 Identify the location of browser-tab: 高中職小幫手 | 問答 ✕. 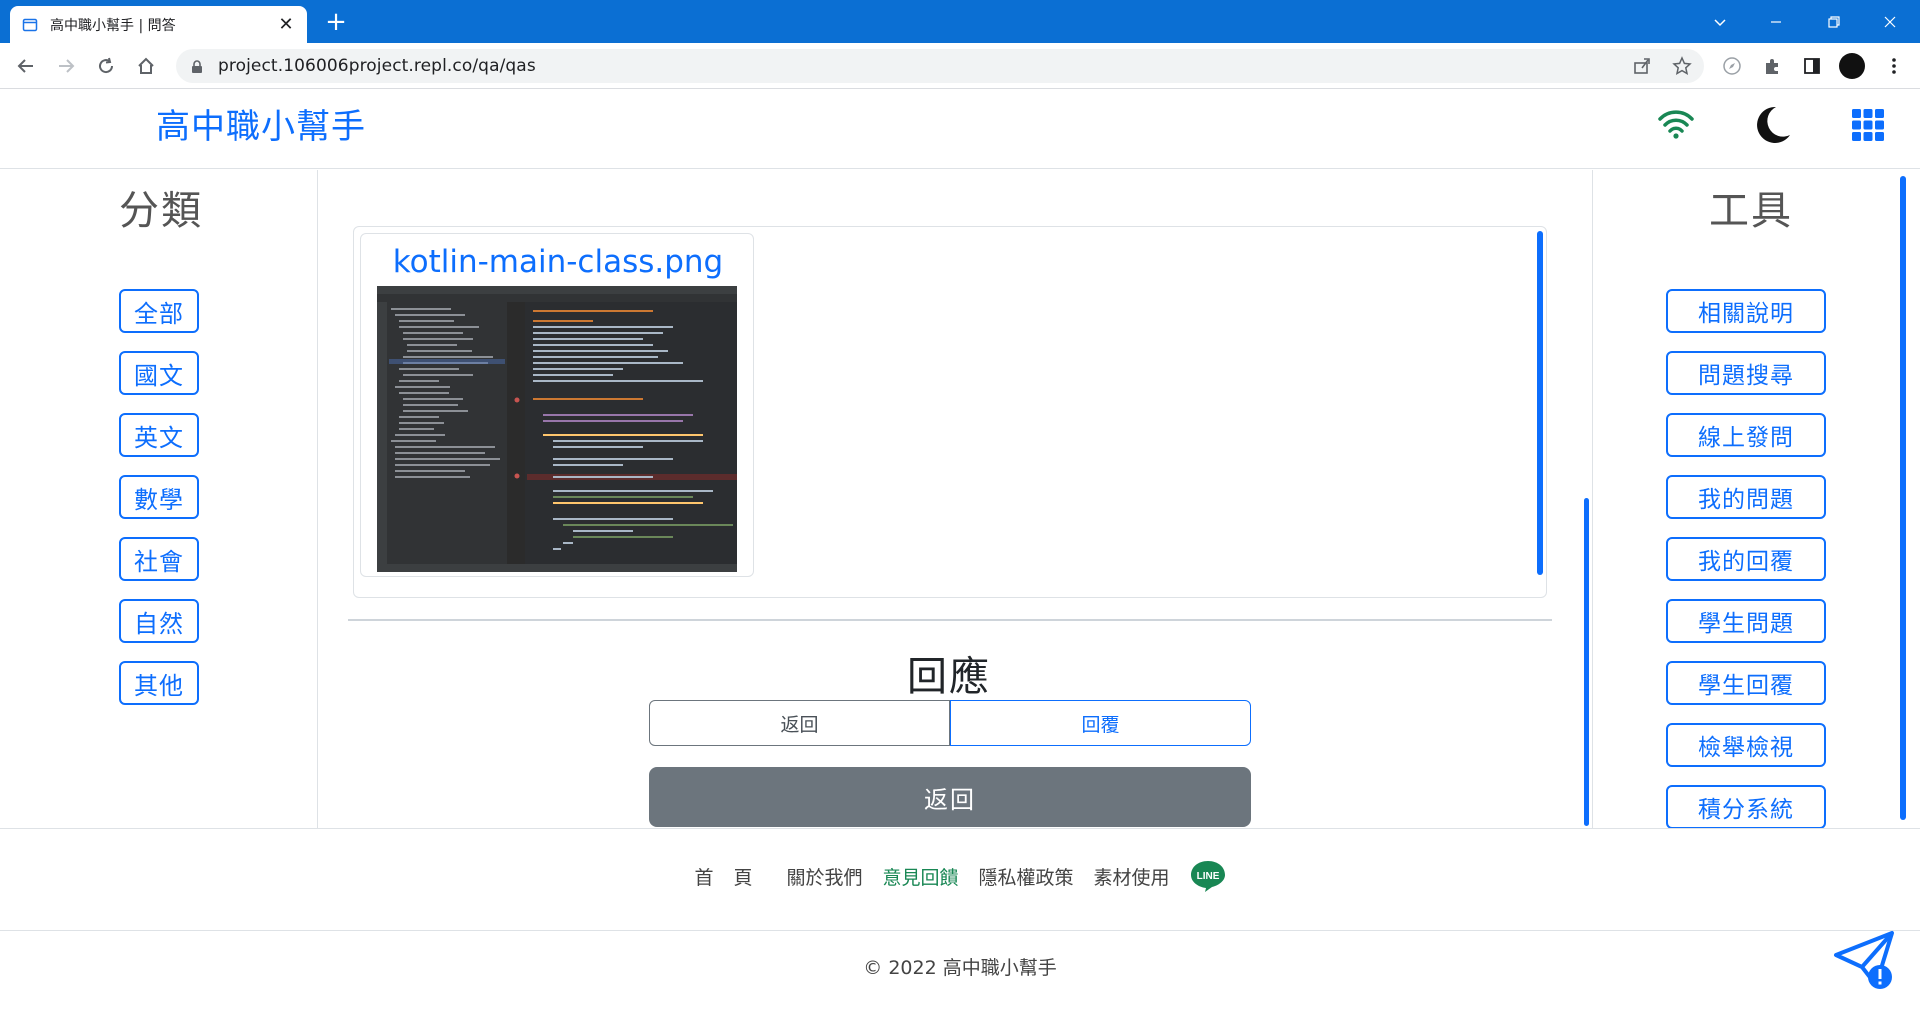
(158, 24).